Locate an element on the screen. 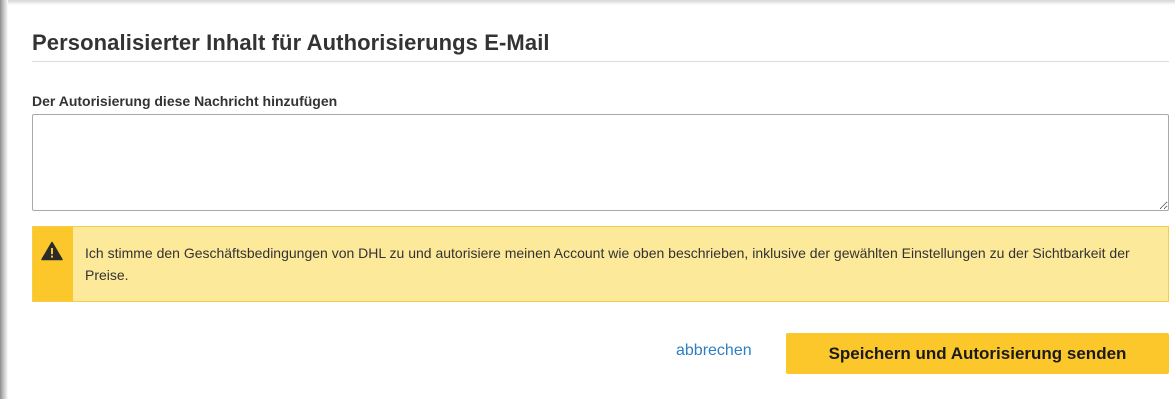 This screenshot has width=1175, height=399. save-and-send-authorization-button: Speichern und Autorisierung senden is located at coordinates (977, 353).